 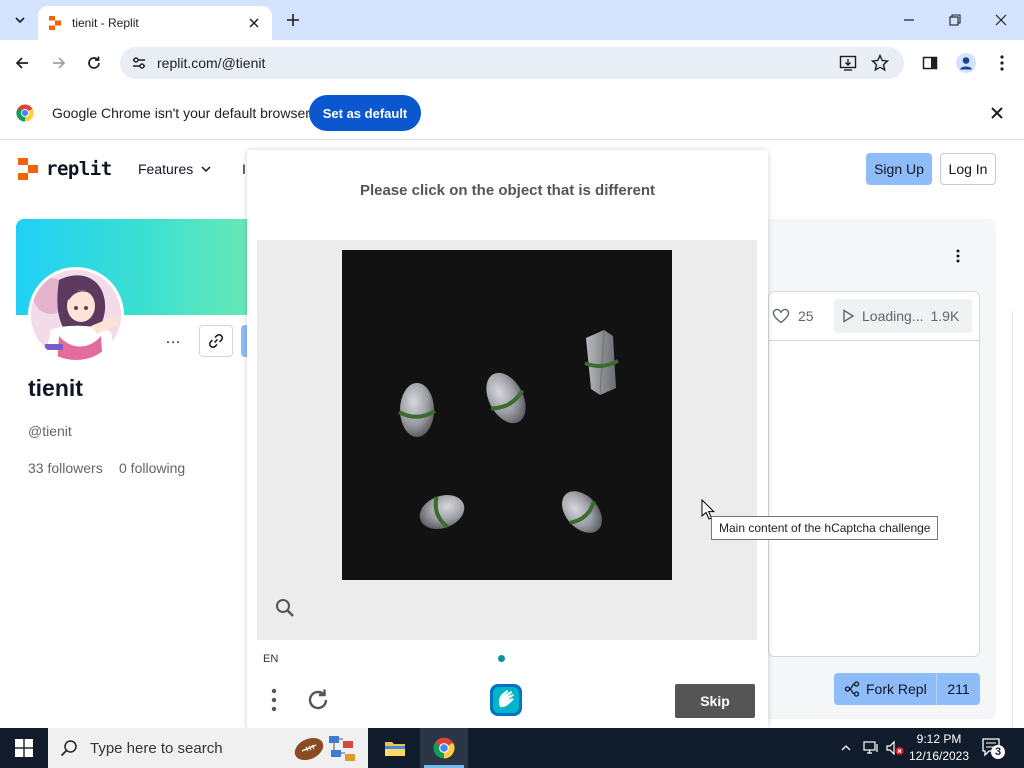 What do you see at coordinates (793, 316) in the screenshot?
I see `like-button: 25` at bounding box center [793, 316].